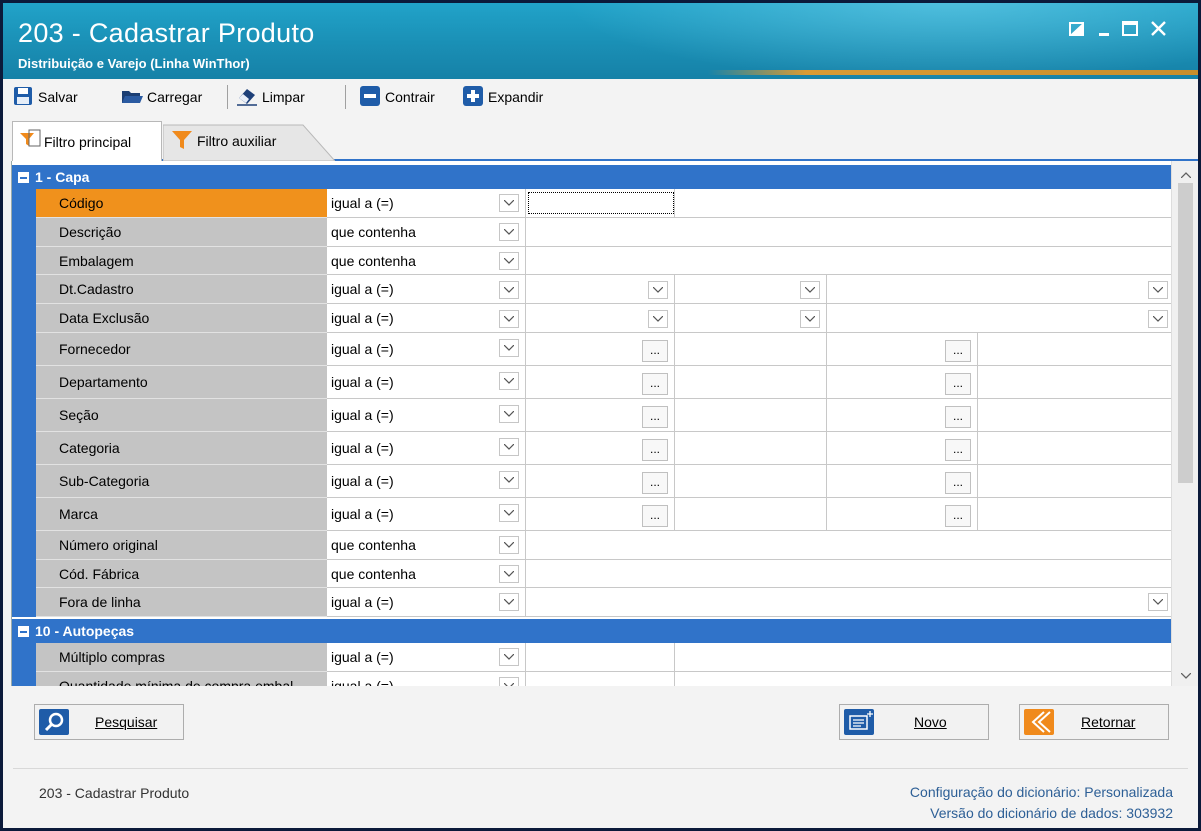 Image resolution: width=1201 pixels, height=831 pixels. Describe the element at coordinates (87, 141) in the screenshot. I see `tab-main-filter: Filtro principal` at that location.